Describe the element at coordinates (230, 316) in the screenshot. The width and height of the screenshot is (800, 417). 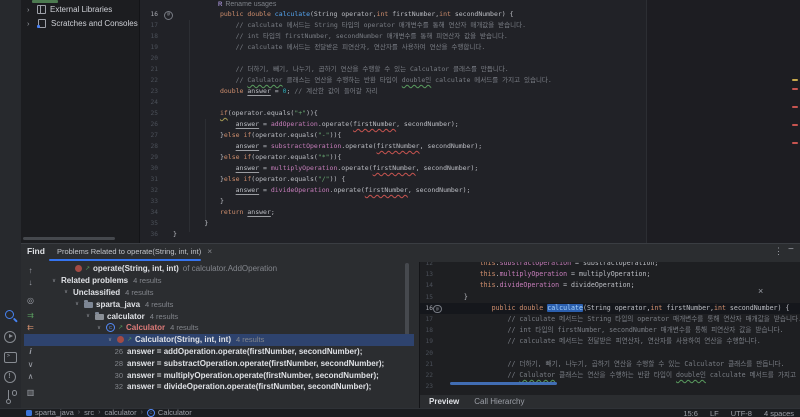
I see `tree-node: ∨ calculator 4 results` at that location.